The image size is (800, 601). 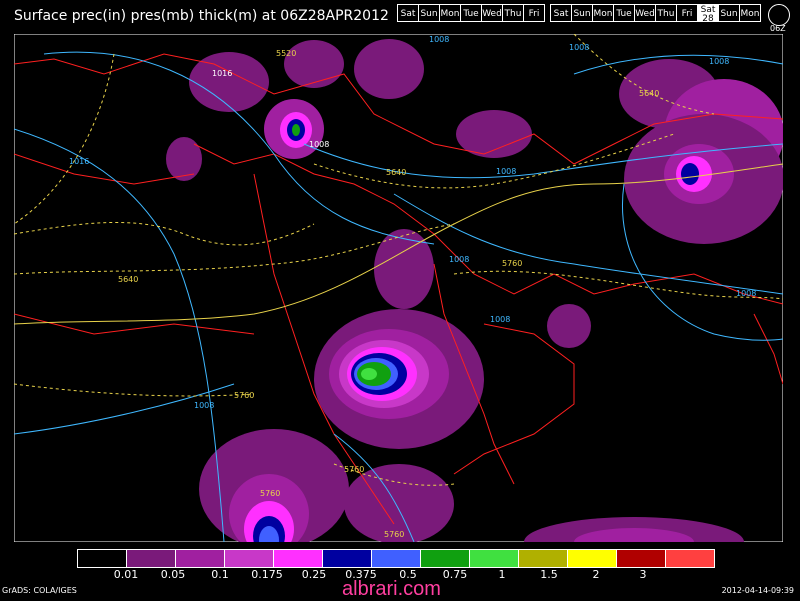 I want to click on day-button: Sat 28, so click(x=708, y=14).